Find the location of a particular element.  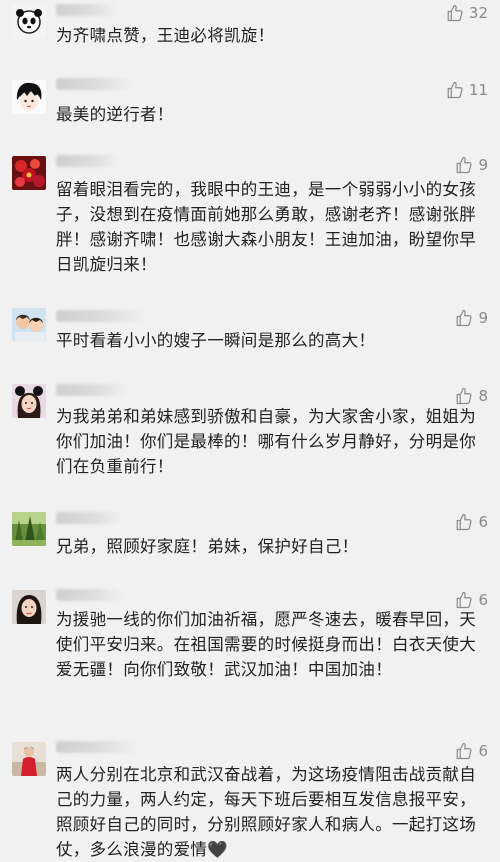

girl-ears-avatar-icon is located at coordinates (29, 401).